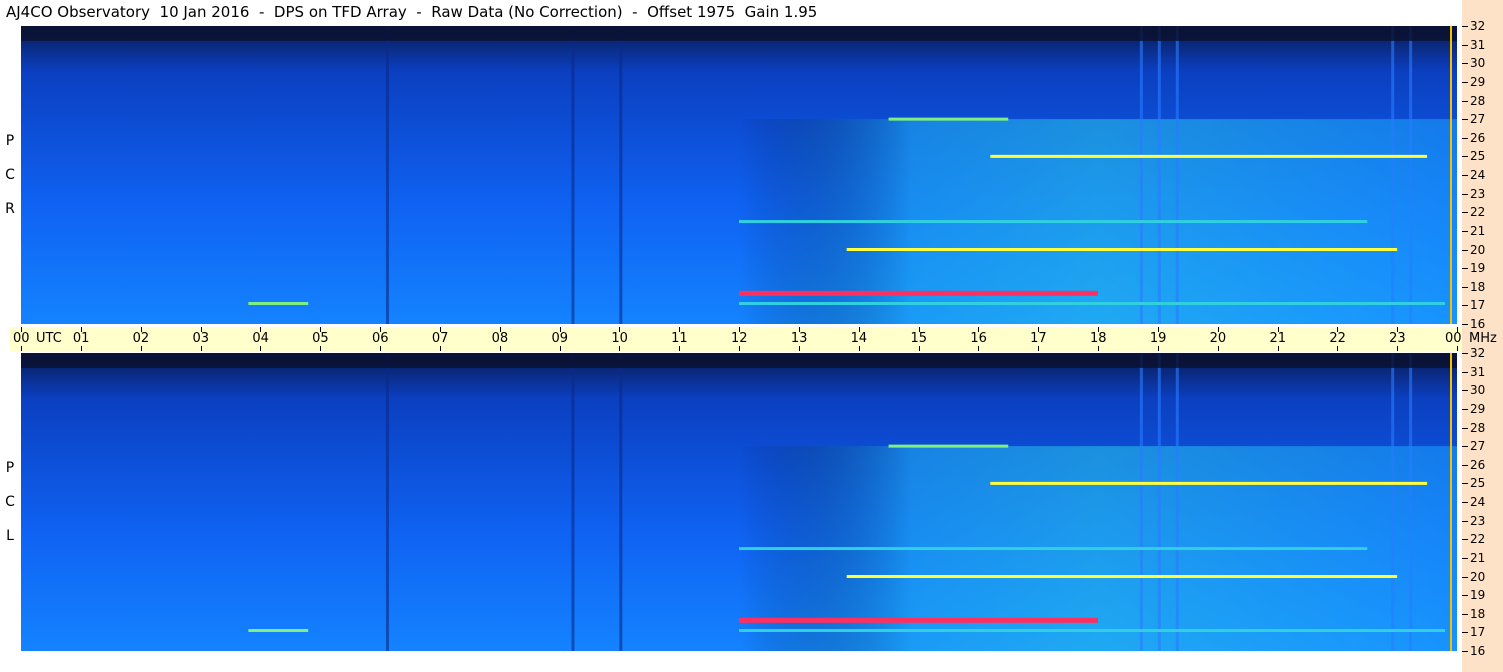 Image resolution: width=1503 pixels, height=672 pixels. I want to click on time-tick-label: 15, so click(919, 338).